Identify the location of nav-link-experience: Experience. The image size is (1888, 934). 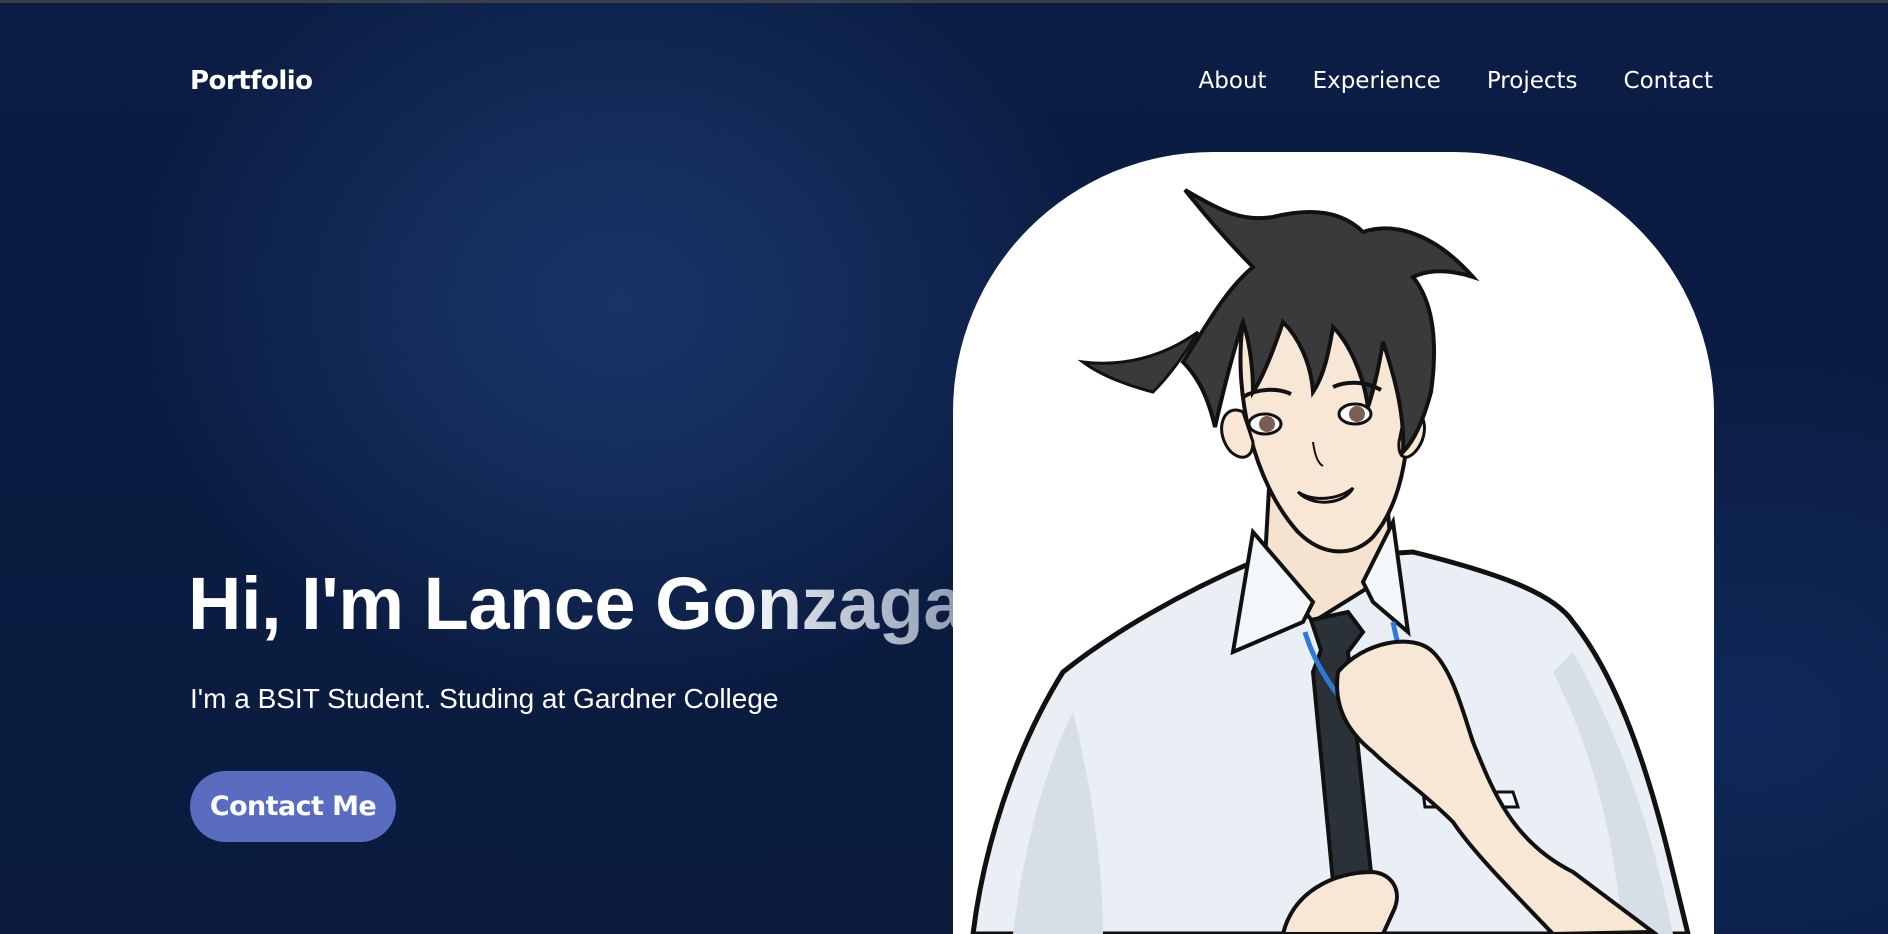
(1377, 81).